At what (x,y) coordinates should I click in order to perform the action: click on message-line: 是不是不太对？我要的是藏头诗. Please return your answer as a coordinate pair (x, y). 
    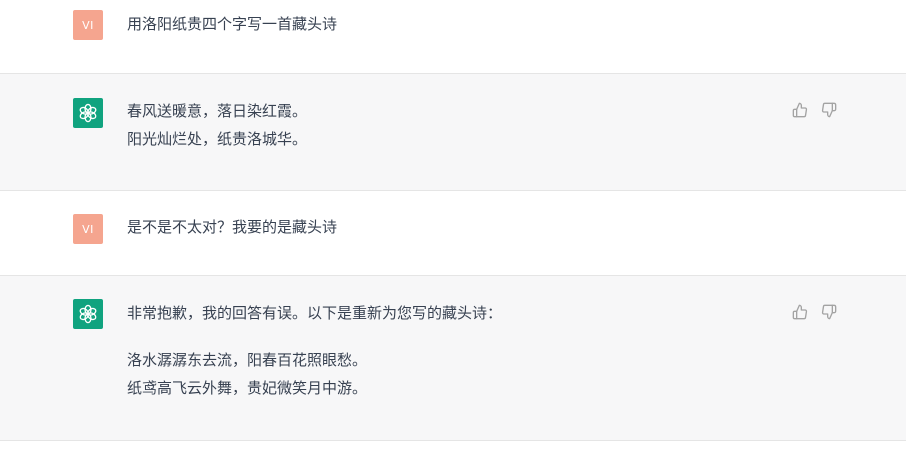
    Looking at the image, I should click on (232, 227).